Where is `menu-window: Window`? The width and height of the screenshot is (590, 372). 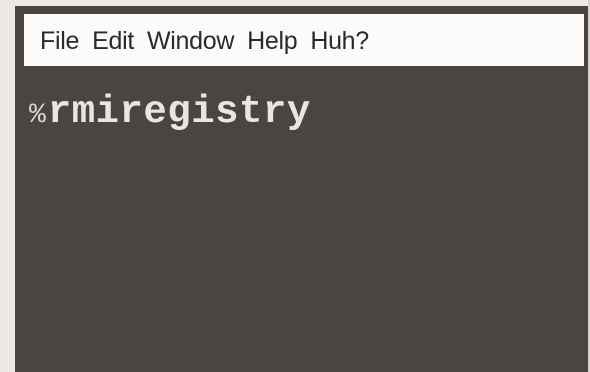 menu-window: Window is located at coordinates (190, 40).